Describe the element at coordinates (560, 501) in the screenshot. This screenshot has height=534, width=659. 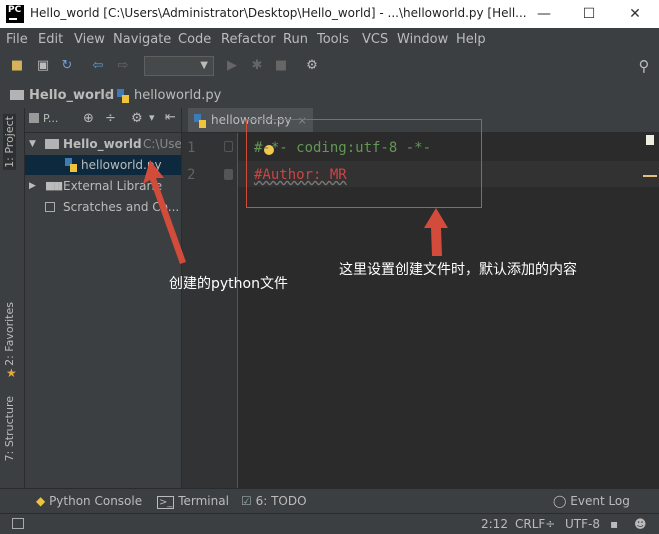
I see `event-log-icon: ◯` at that location.